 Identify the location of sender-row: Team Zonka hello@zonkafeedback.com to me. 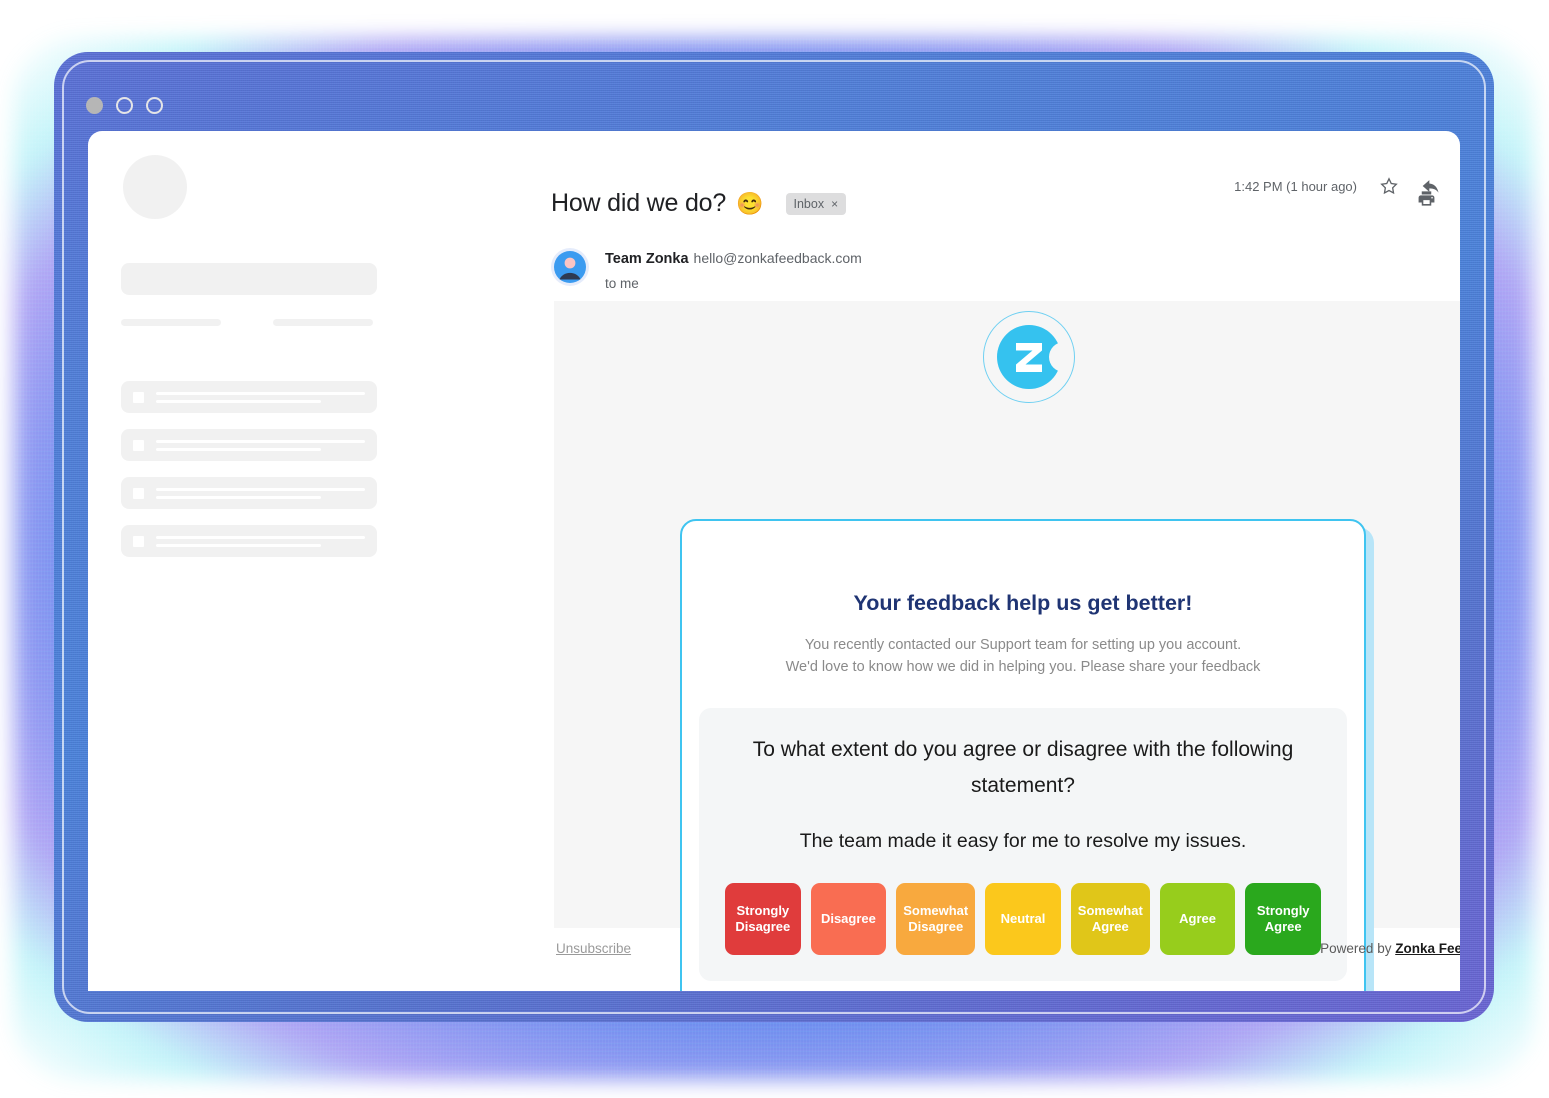
(1005, 269).